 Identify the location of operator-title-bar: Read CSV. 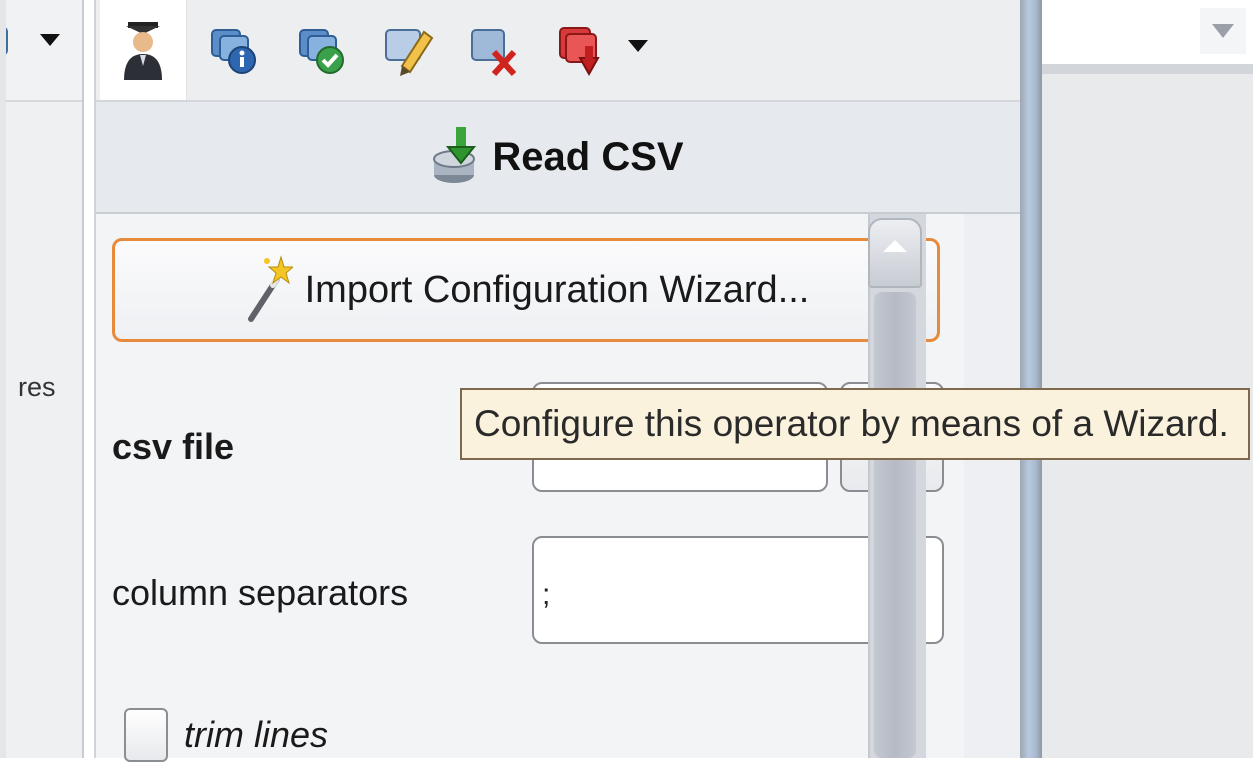
(558, 158).